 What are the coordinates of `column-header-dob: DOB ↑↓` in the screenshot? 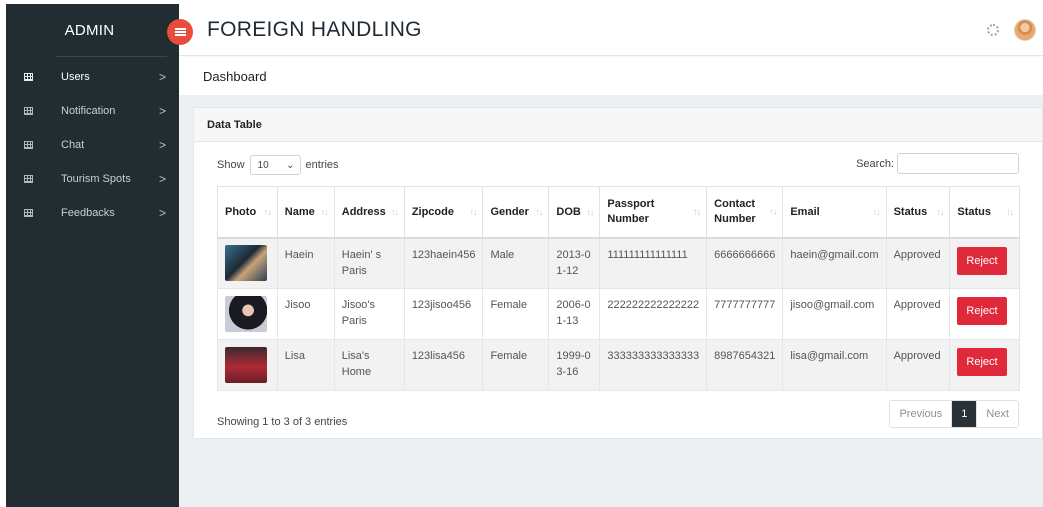 It's located at (574, 212).